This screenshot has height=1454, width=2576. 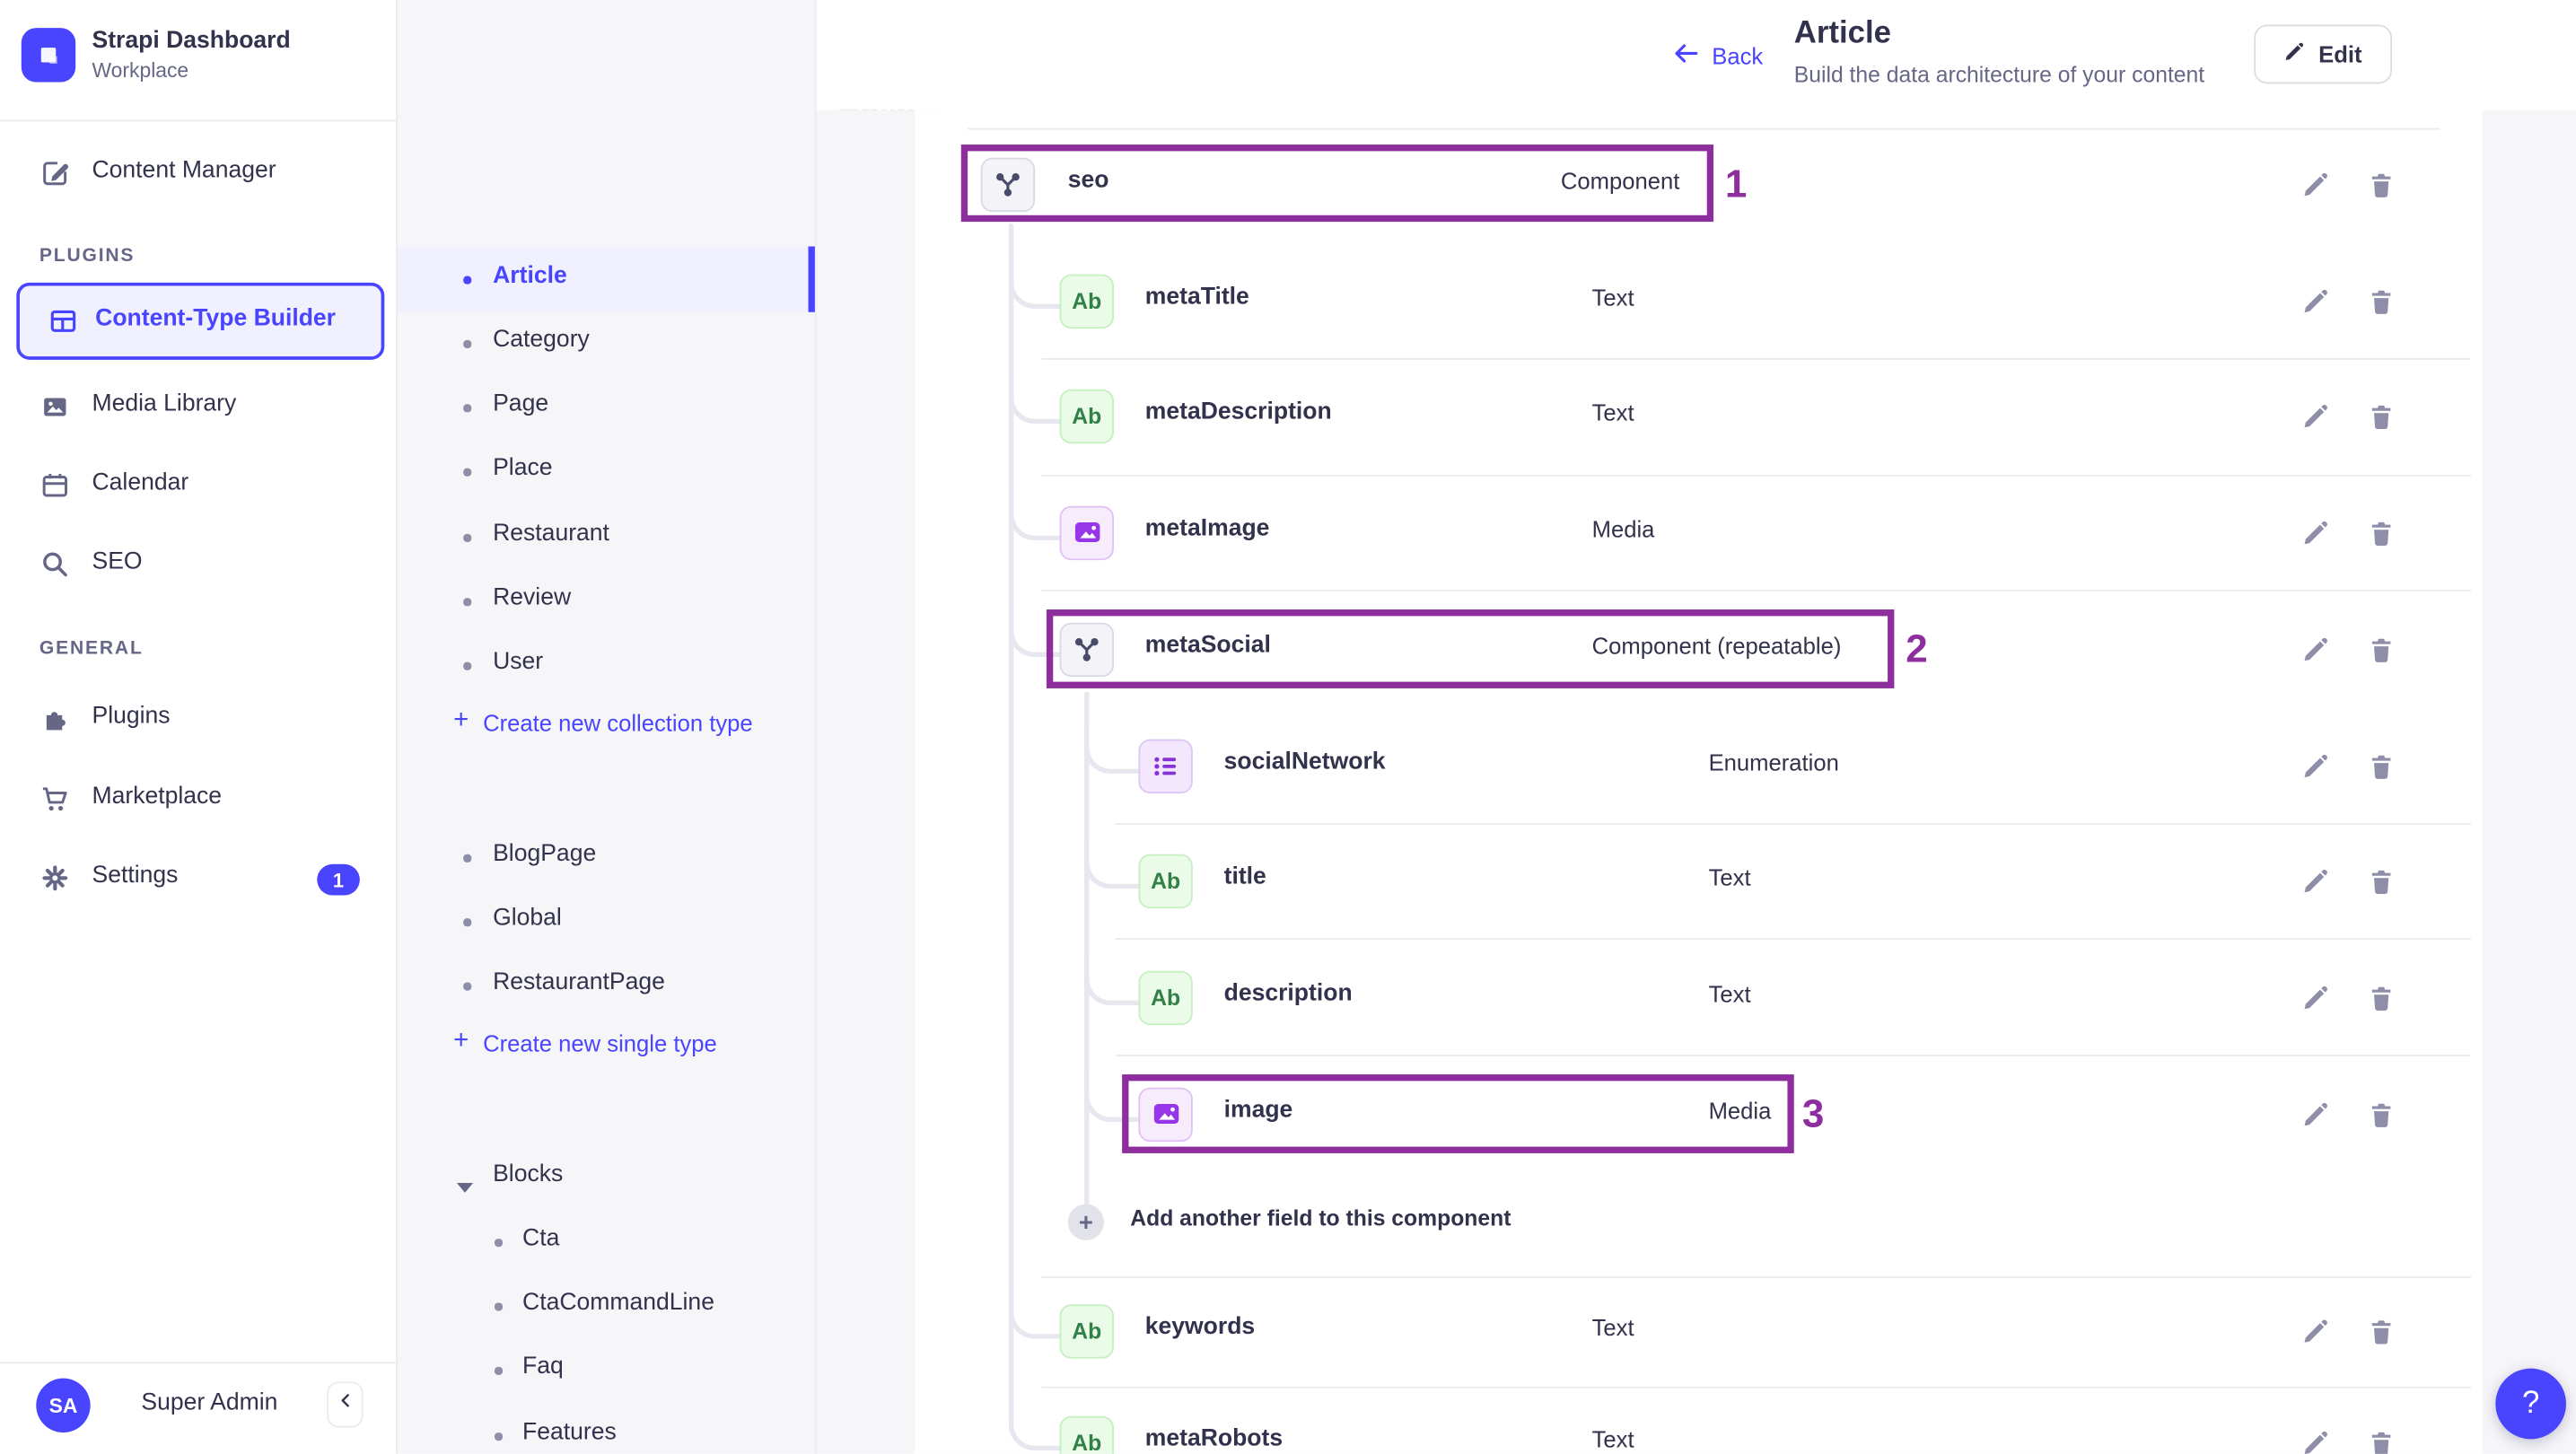 I want to click on add-field-to-component-label: Add another field to this component, so click(x=1320, y=1217).